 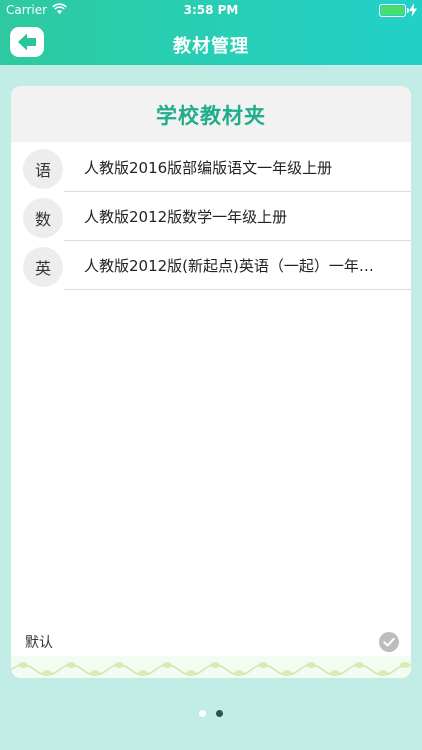 What do you see at coordinates (43, 218) in the screenshot?
I see `subject-badge: 数` at bounding box center [43, 218].